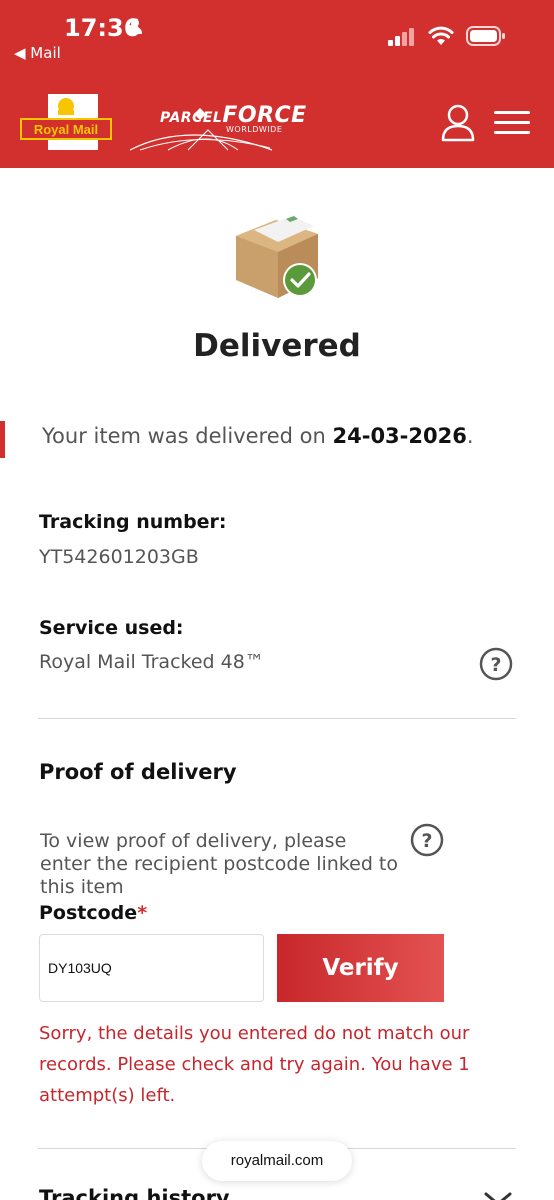 This screenshot has height=1200, width=554. What do you see at coordinates (151, 662) in the screenshot?
I see `service-used-value: Royal Mail Tracked 48™` at bounding box center [151, 662].